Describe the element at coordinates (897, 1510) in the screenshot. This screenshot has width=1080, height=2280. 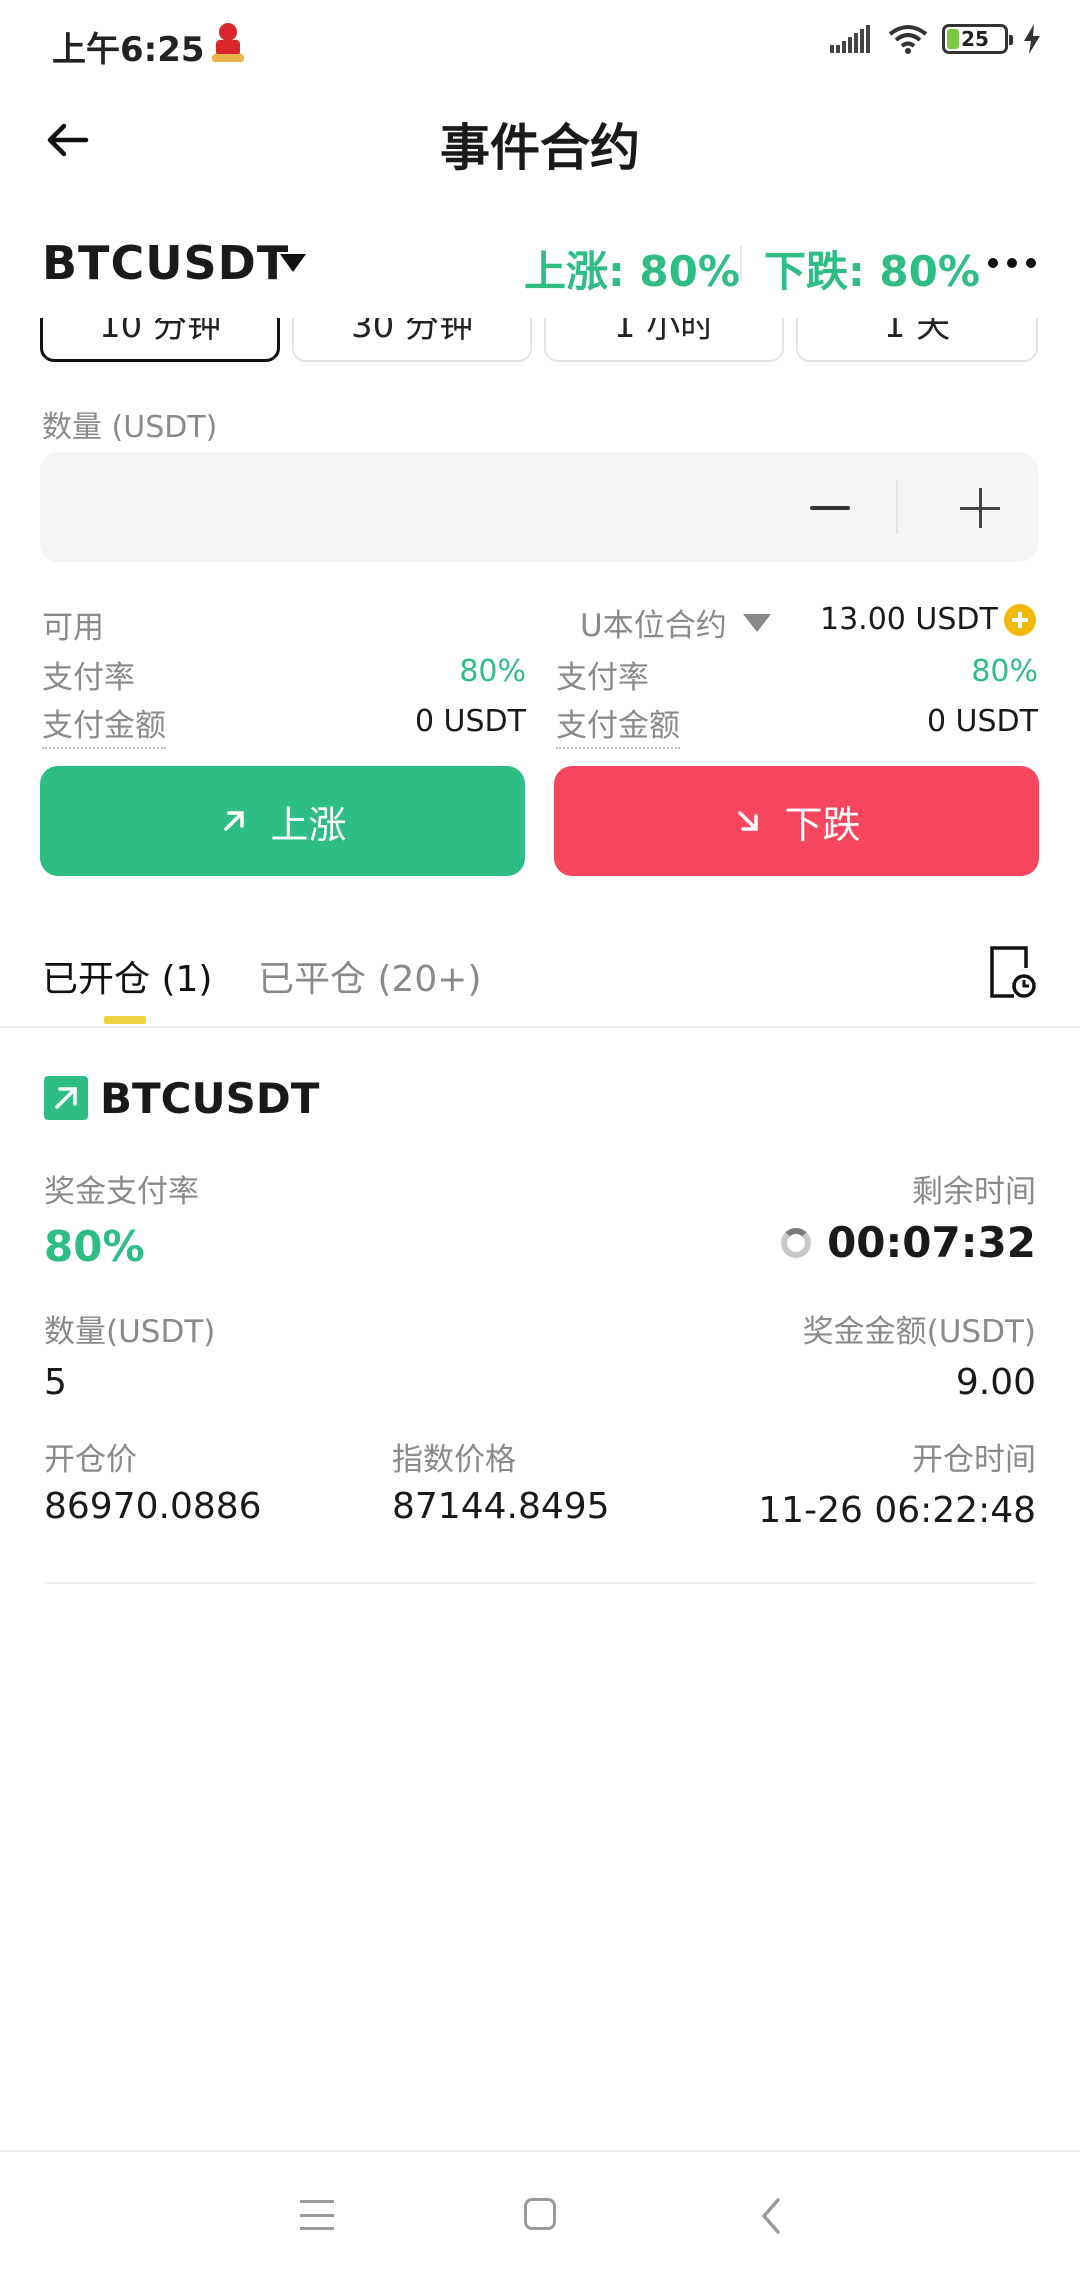
I see `open-time-value: 11-26 06:22:48` at that location.